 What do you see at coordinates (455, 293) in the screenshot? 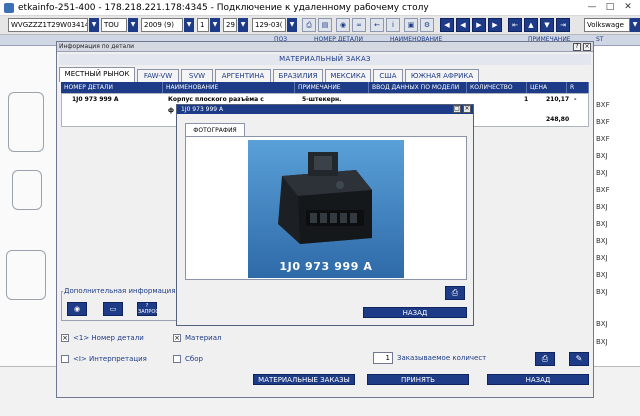
I see `photo-print-icon: ⎙` at bounding box center [455, 293].